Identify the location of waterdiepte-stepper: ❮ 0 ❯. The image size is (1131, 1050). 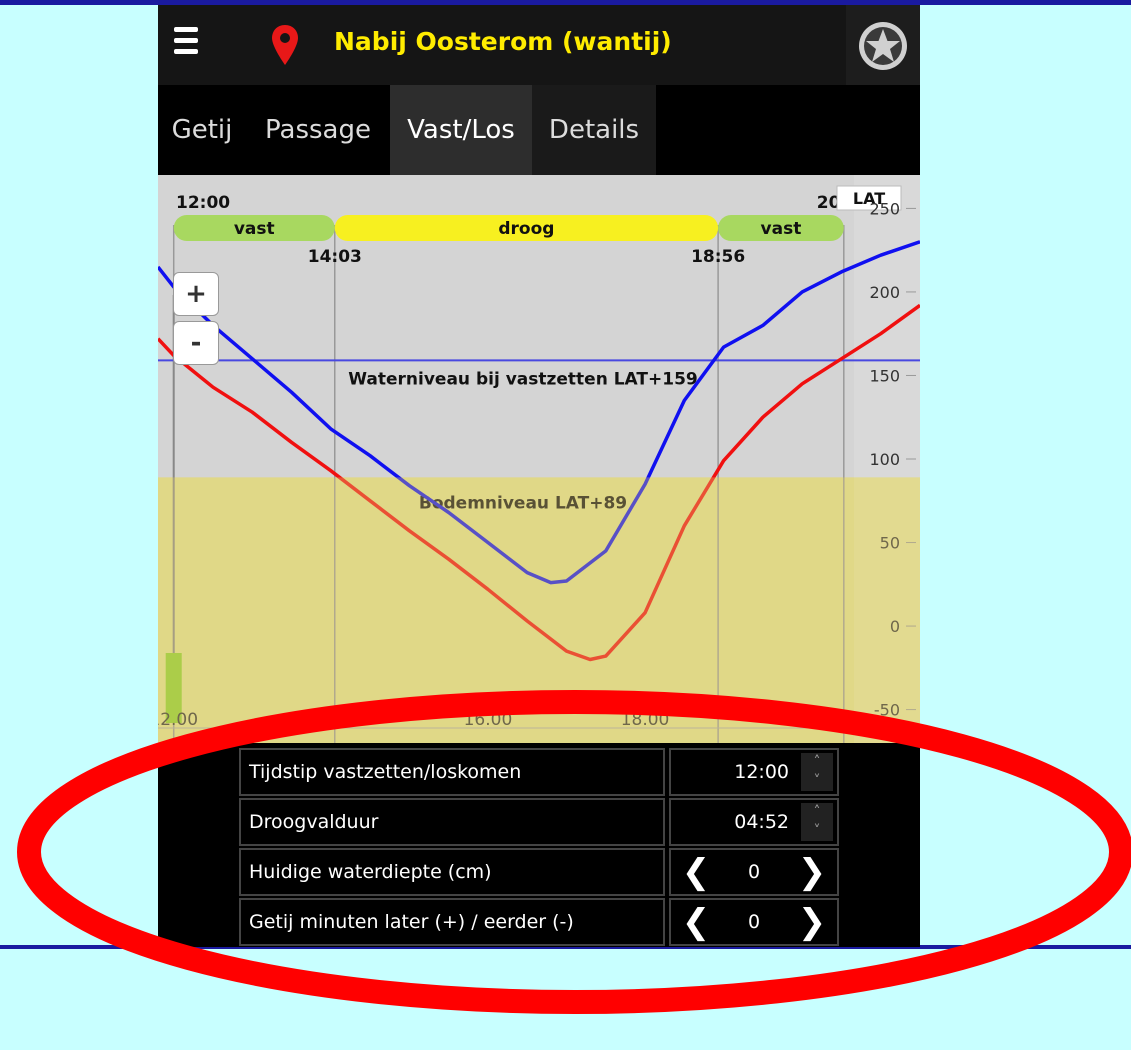
(754, 872).